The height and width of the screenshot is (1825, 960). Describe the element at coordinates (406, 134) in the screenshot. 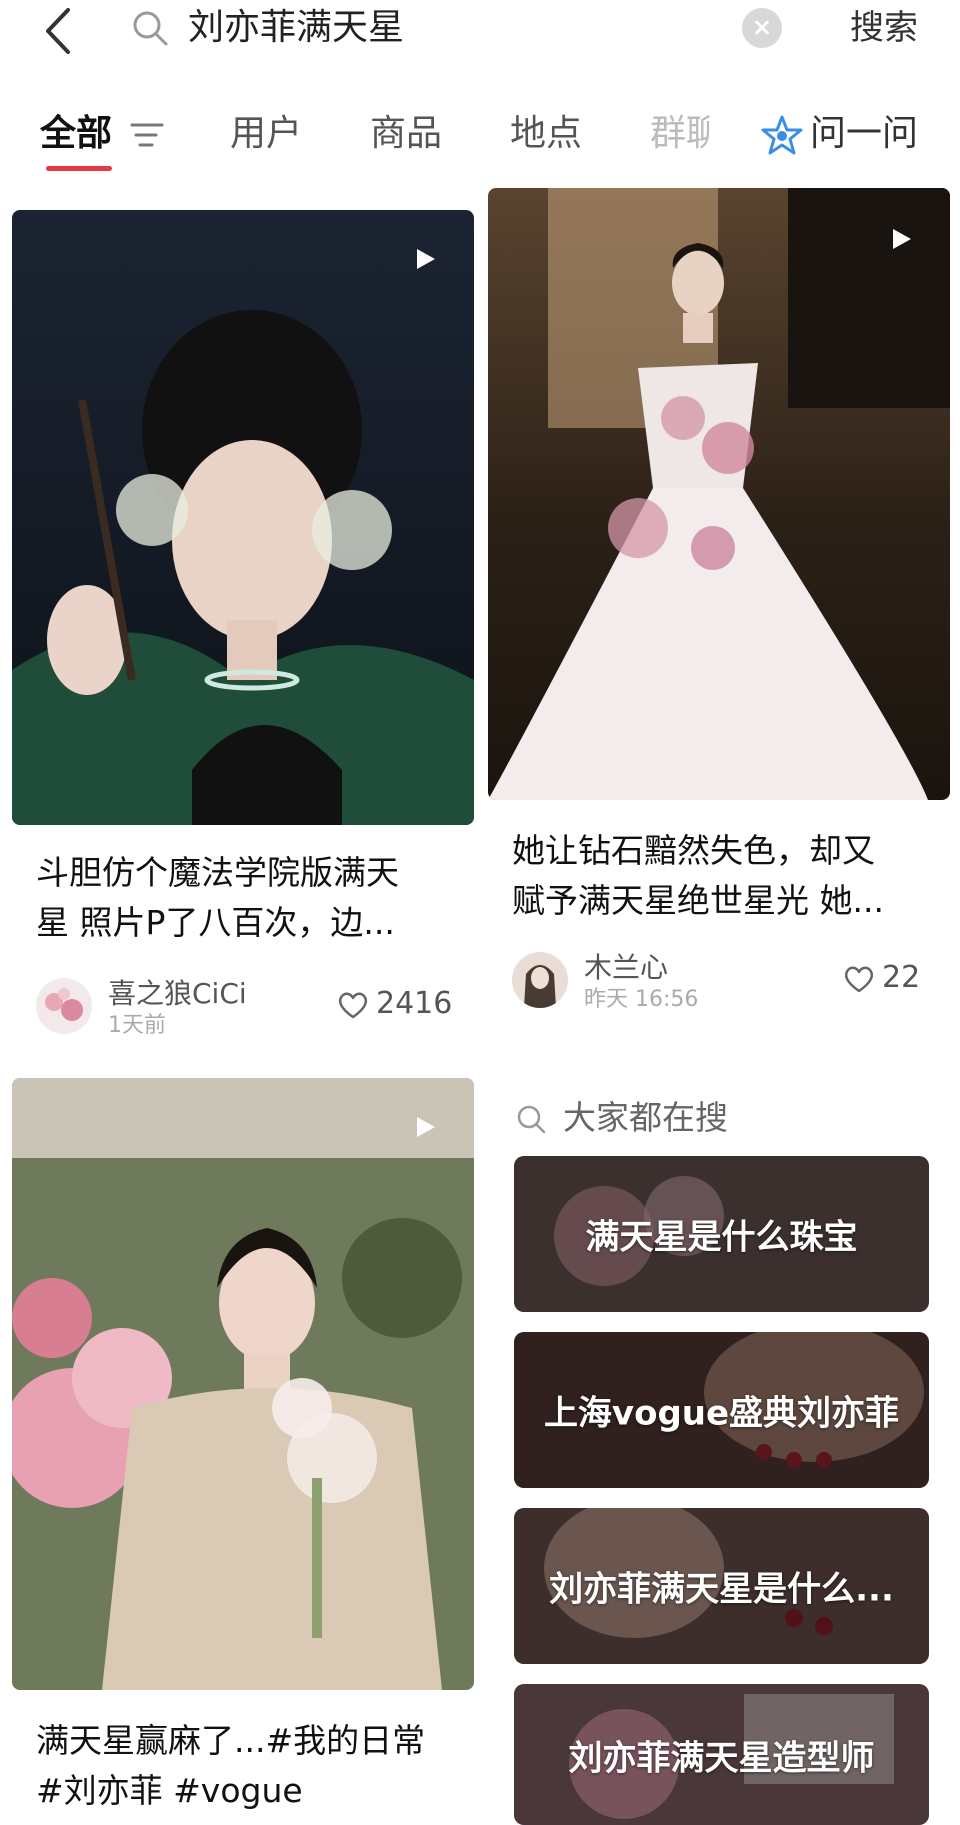

I see `tab-products: 商品` at that location.